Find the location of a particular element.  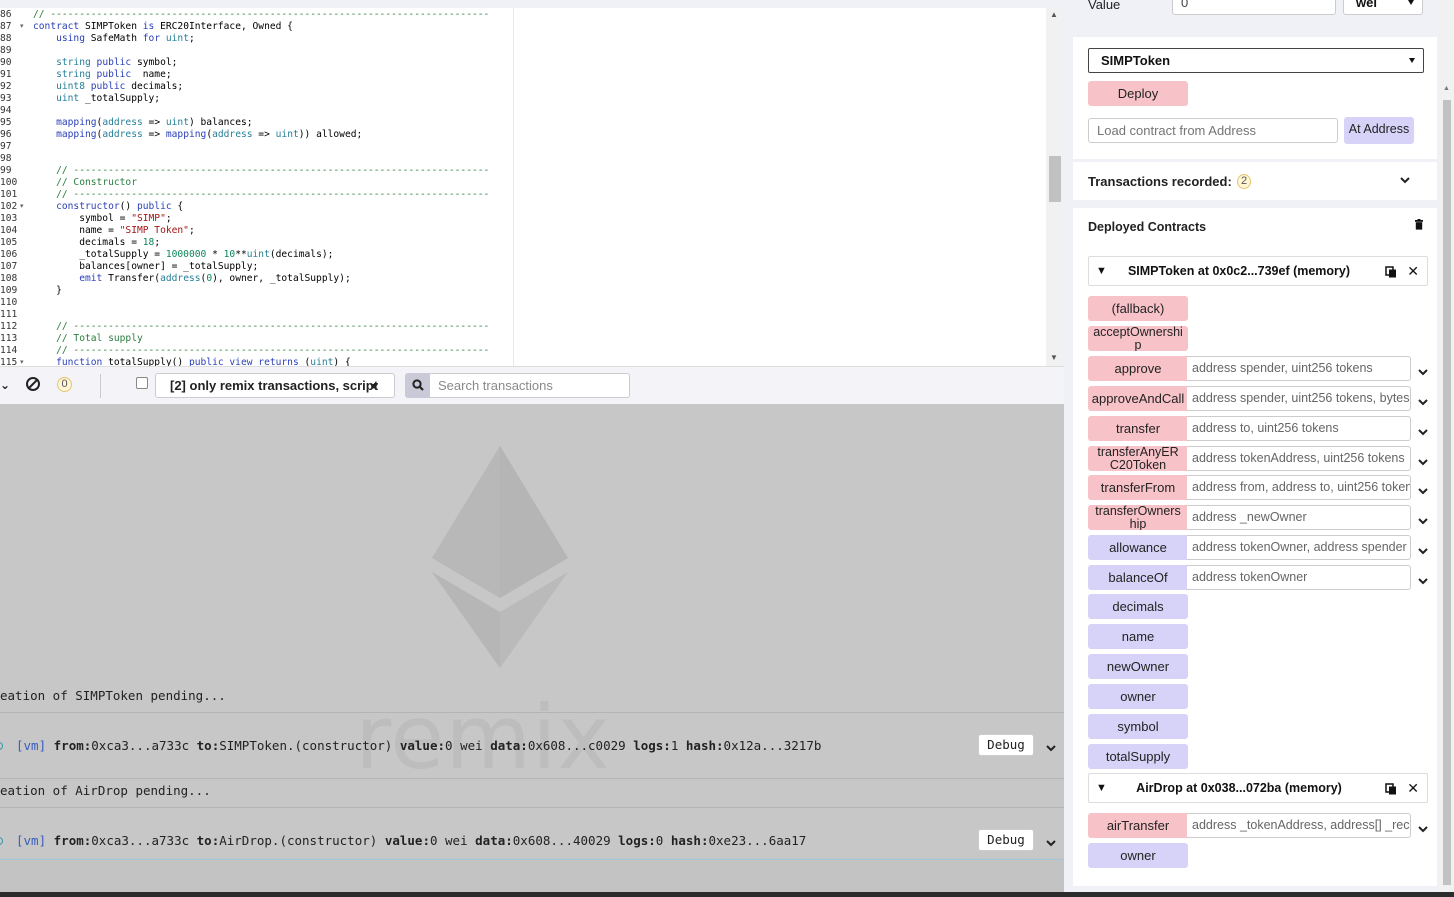

panel-scroll-thumb is located at coordinates (1447, 492).